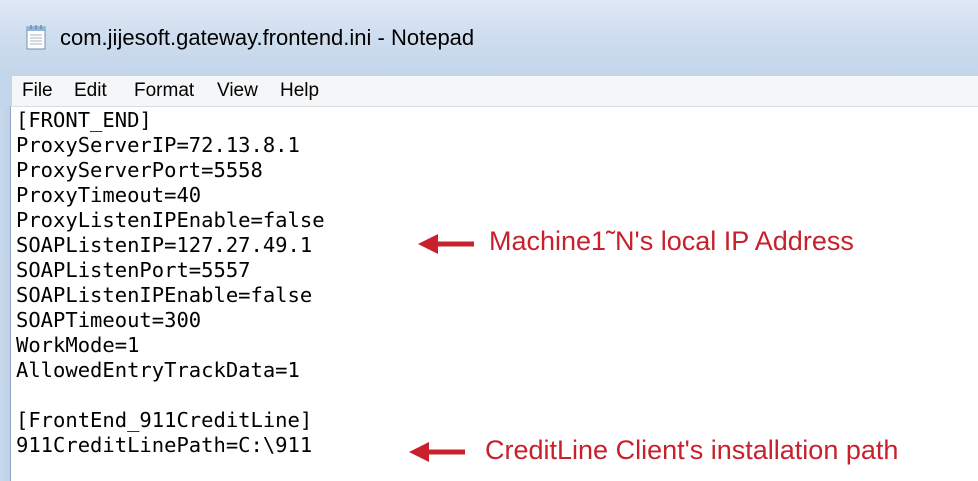  What do you see at coordinates (84, 120) in the screenshot?
I see `editor-line: [FRONT_END]` at bounding box center [84, 120].